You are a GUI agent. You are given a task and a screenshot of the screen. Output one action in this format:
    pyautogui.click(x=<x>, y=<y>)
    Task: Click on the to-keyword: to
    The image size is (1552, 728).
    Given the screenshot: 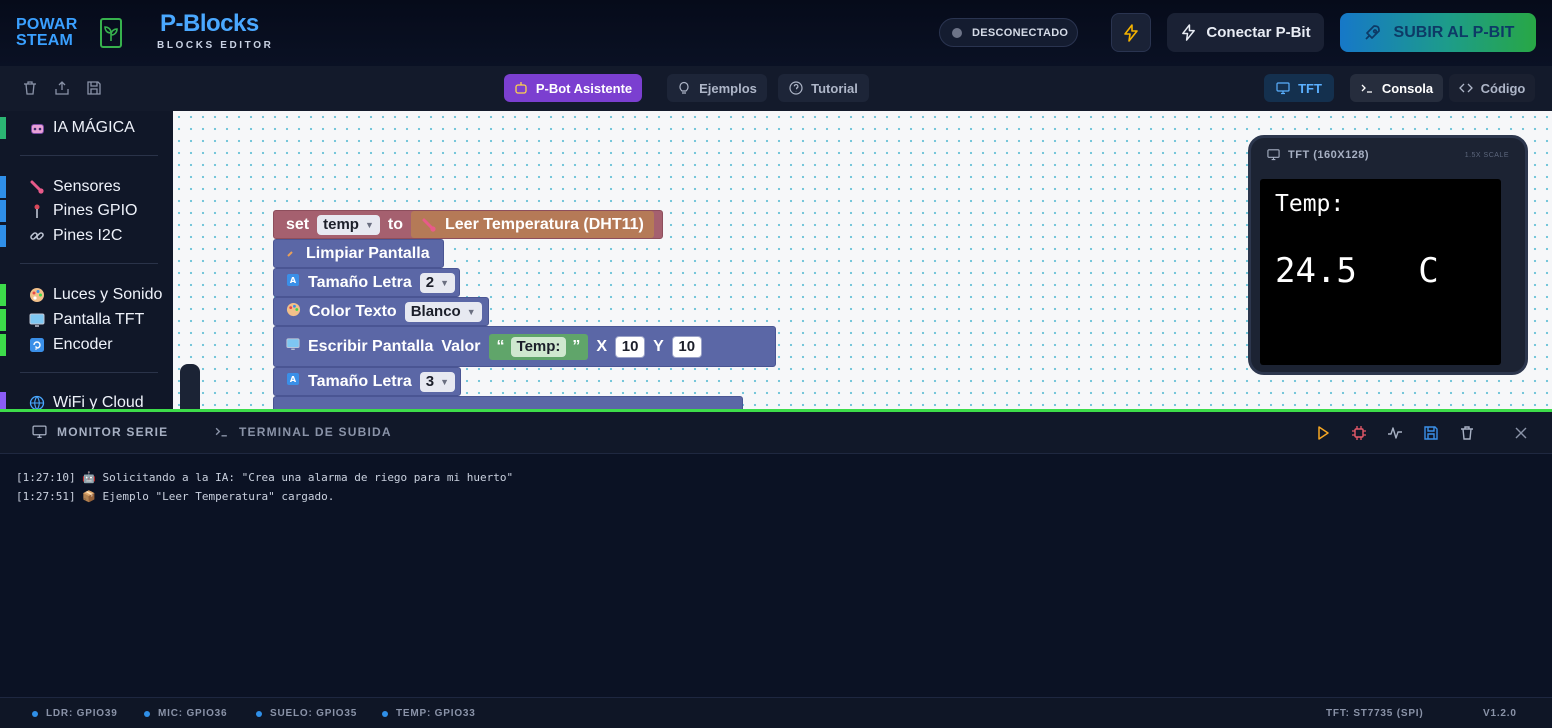 What is the action you would take?
    pyautogui.click(x=395, y=224)
    